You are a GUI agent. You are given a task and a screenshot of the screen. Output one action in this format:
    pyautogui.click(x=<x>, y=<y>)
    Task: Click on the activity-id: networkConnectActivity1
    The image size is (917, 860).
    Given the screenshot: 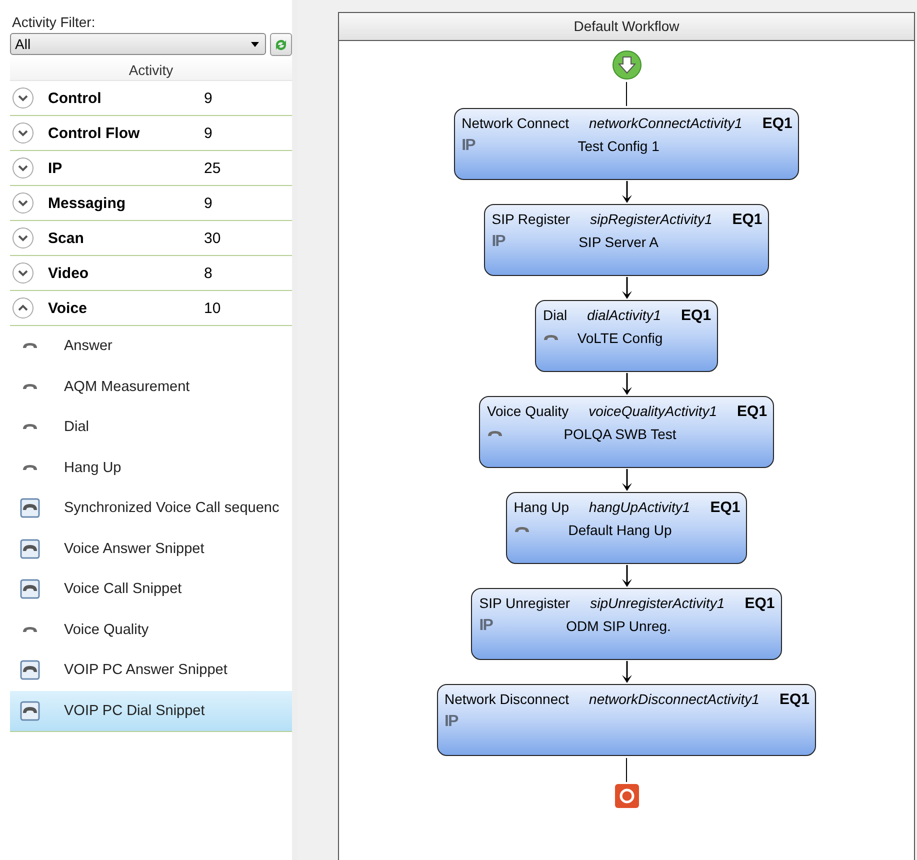 What is the action you would take?
    pyautogui.click(x=665, y=123)
    